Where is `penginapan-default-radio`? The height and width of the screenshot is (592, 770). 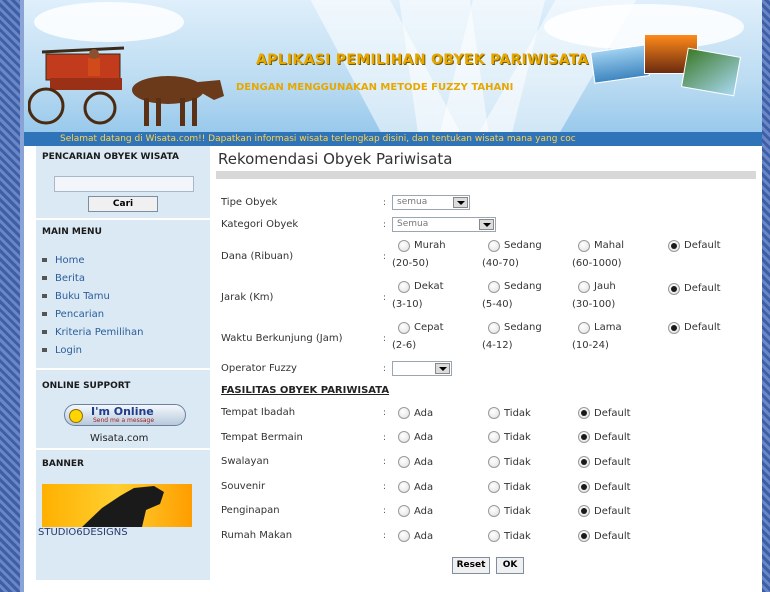
penginapan-default-radio is located at coordinates (584, 511).